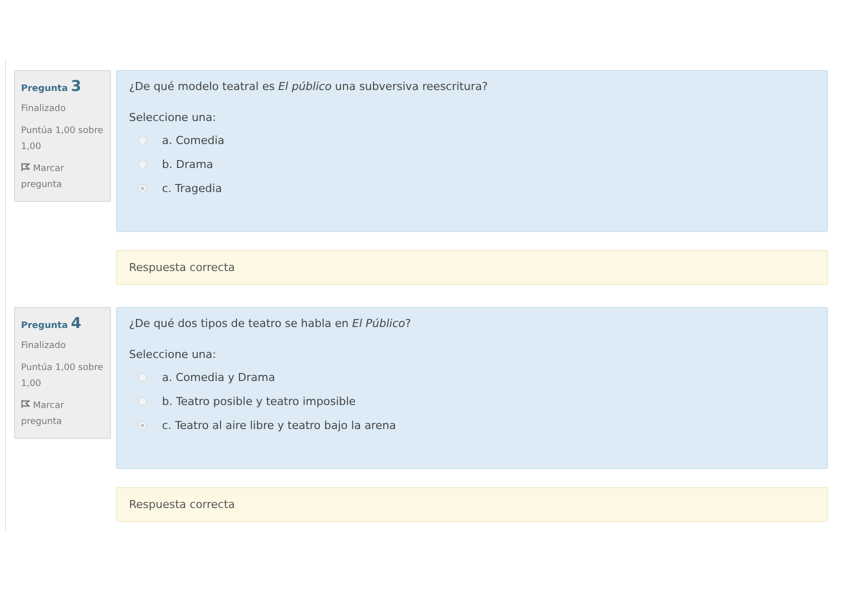  Describe the element at coordinates (188, 164) in the screenshot. I see `answer-option: b. Drama` at that location.